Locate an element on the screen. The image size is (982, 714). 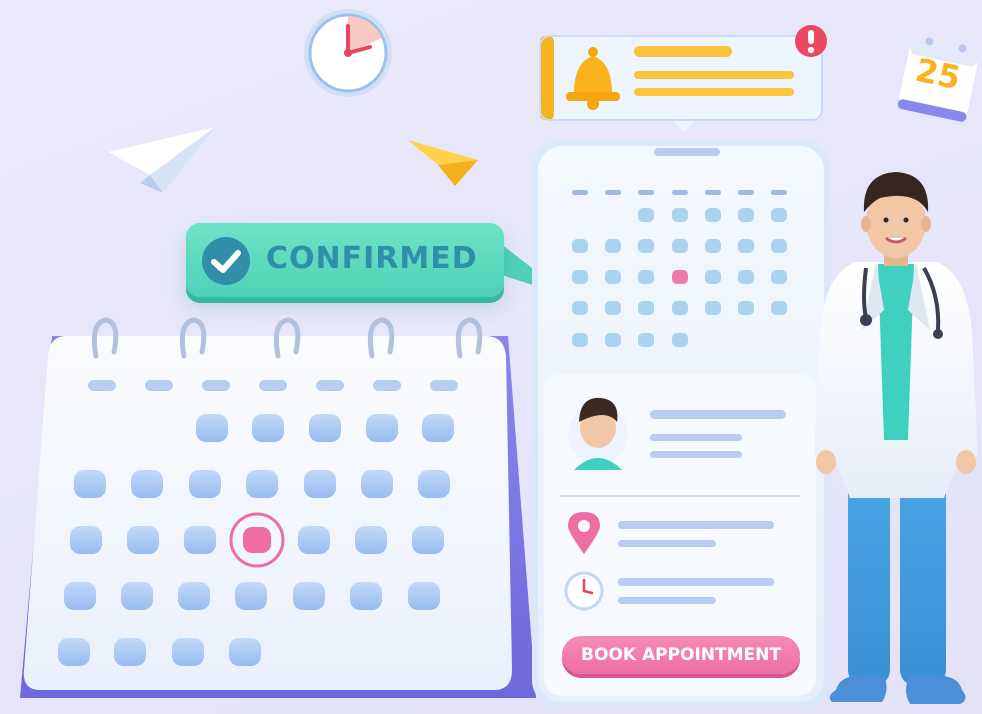
phone-selected-day is located at coordinates (680, 277).